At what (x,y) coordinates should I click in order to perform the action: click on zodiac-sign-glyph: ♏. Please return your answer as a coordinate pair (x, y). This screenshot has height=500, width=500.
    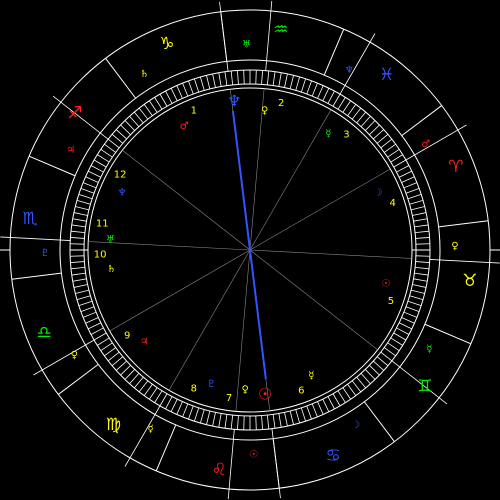
    Looking at the image, I should click on (30, 219).